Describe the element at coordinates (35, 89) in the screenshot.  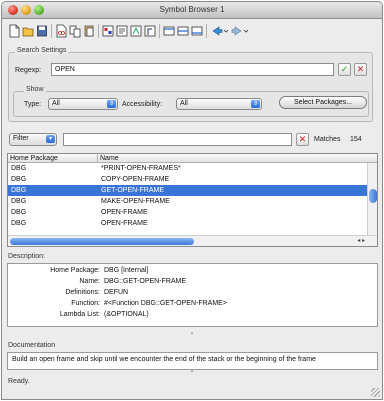
I see `show-legend: Show` at that location.